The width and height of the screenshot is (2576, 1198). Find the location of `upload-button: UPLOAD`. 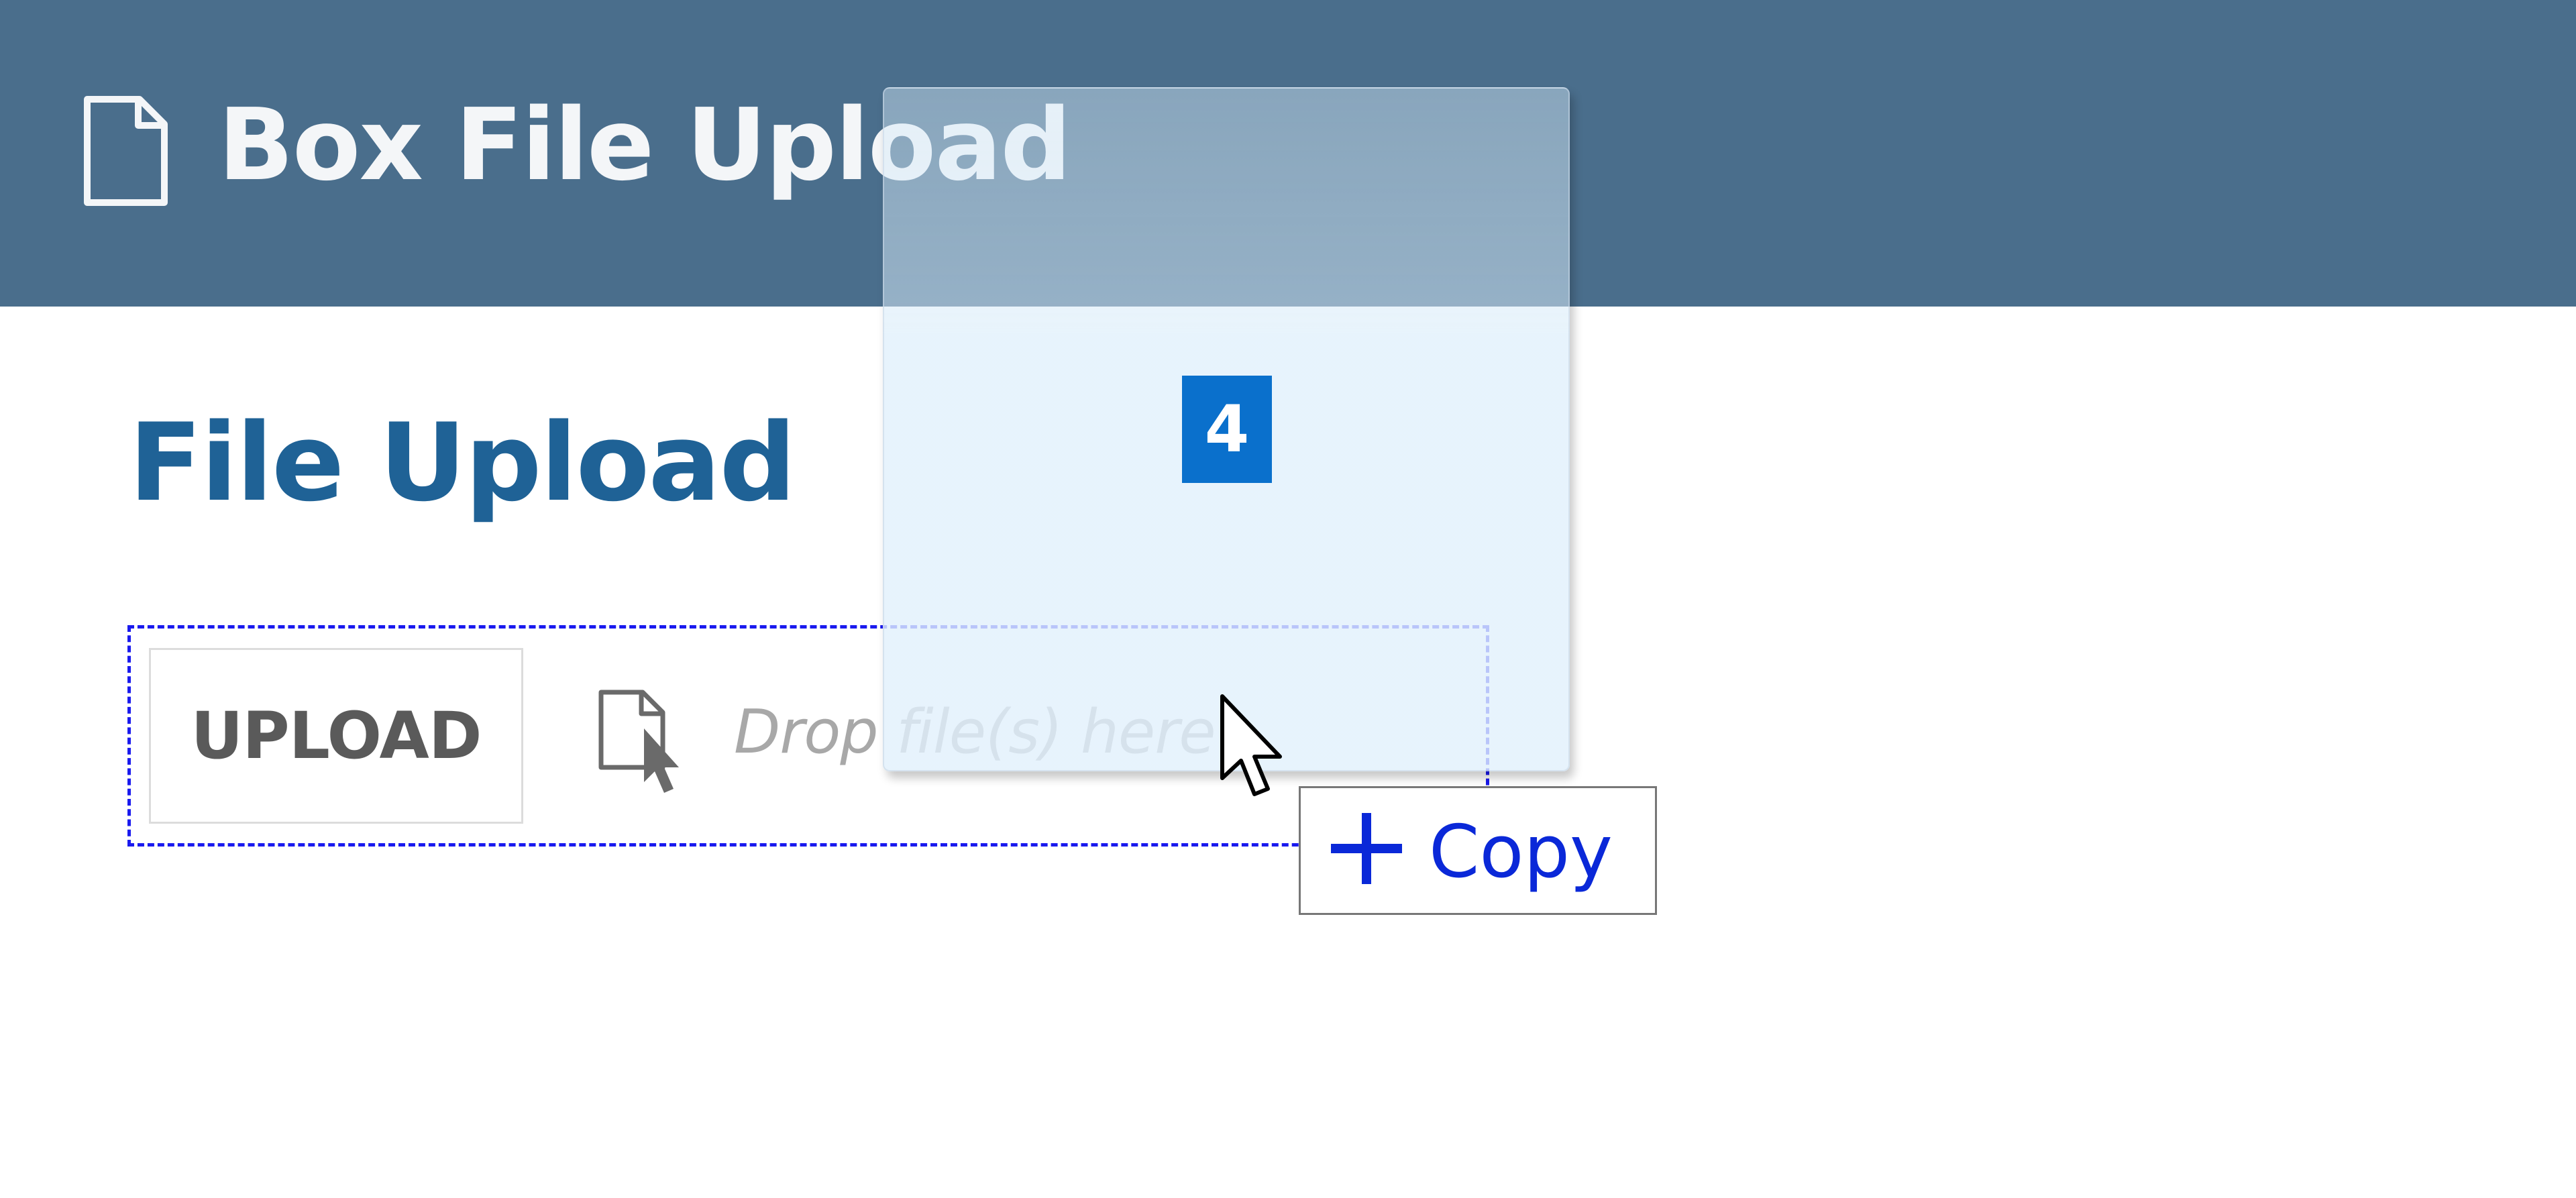

upload-button: UPLOAD is located at coordinates (336, 736).